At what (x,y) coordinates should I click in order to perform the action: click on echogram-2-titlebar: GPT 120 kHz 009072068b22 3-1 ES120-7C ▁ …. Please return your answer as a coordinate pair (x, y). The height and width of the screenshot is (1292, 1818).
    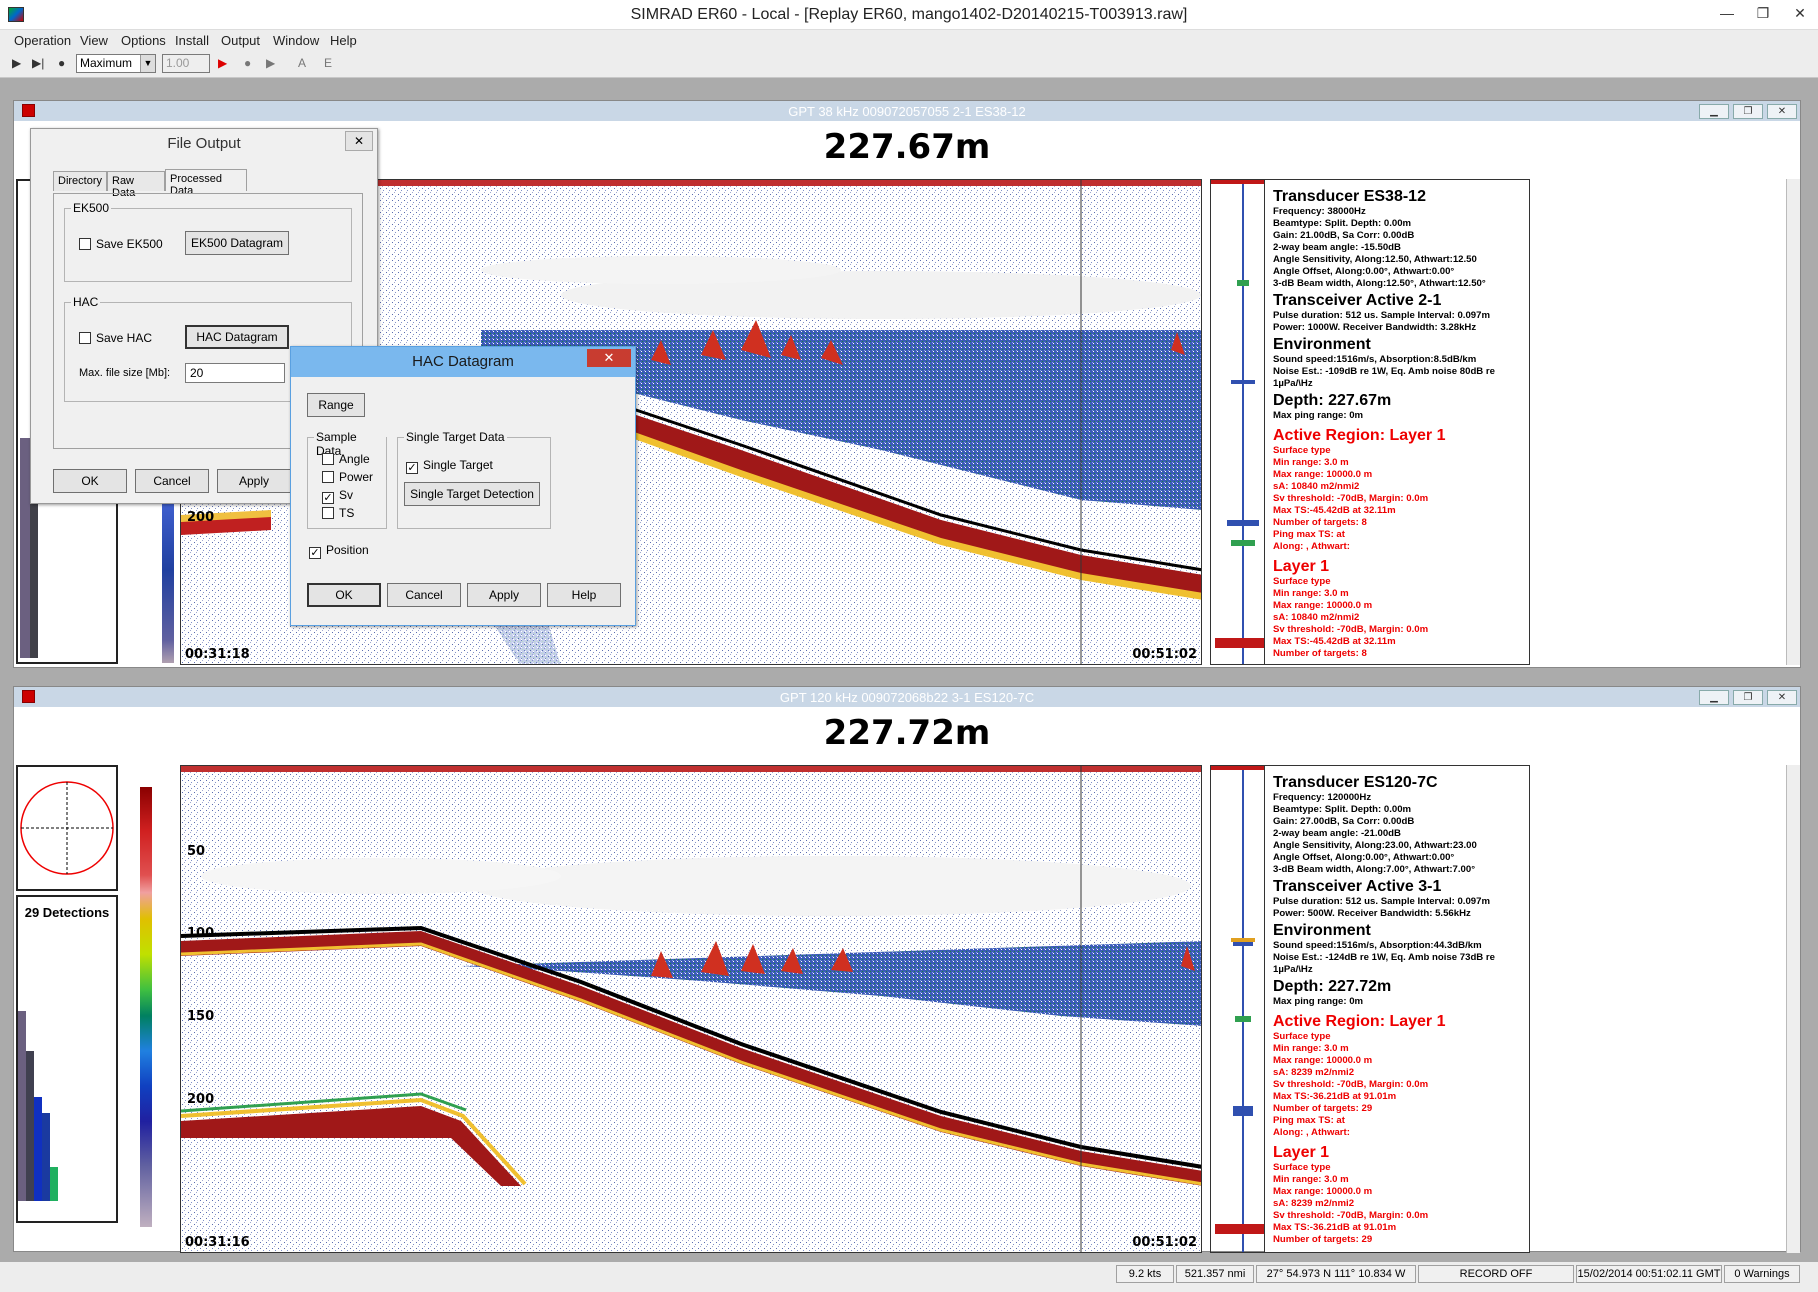
    Looking at the image, I should click on (907, 697).